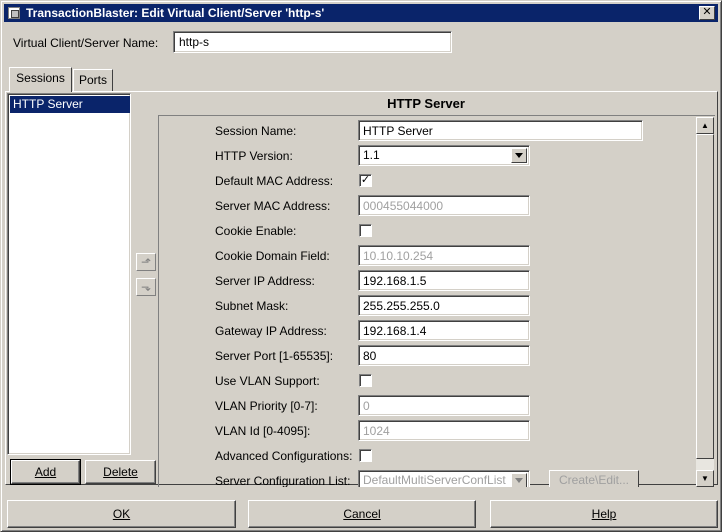 This screenshot has width=722, height=532. What do you see at coordinates (434, 480) in the screenshot?
I see `server-config-list-value: DefaultMultiServerConfList` at bounding box center [434, 480].